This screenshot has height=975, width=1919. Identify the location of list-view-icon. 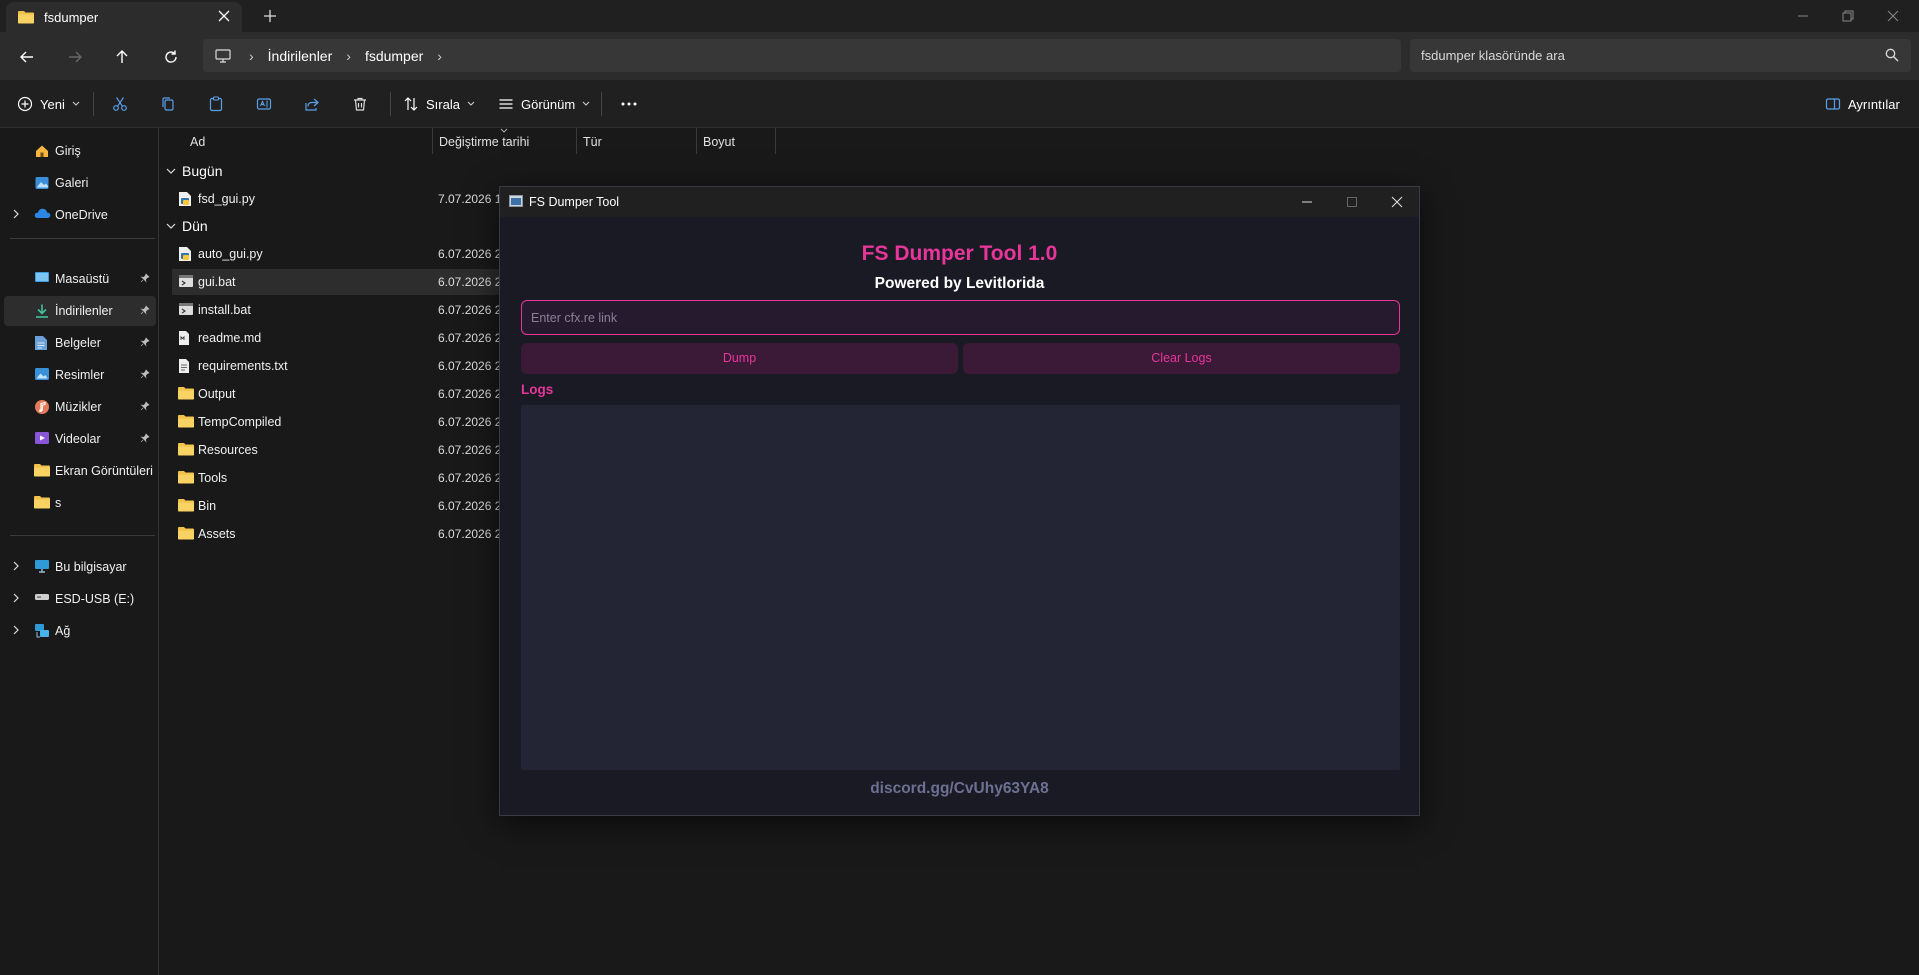
(506, 104).